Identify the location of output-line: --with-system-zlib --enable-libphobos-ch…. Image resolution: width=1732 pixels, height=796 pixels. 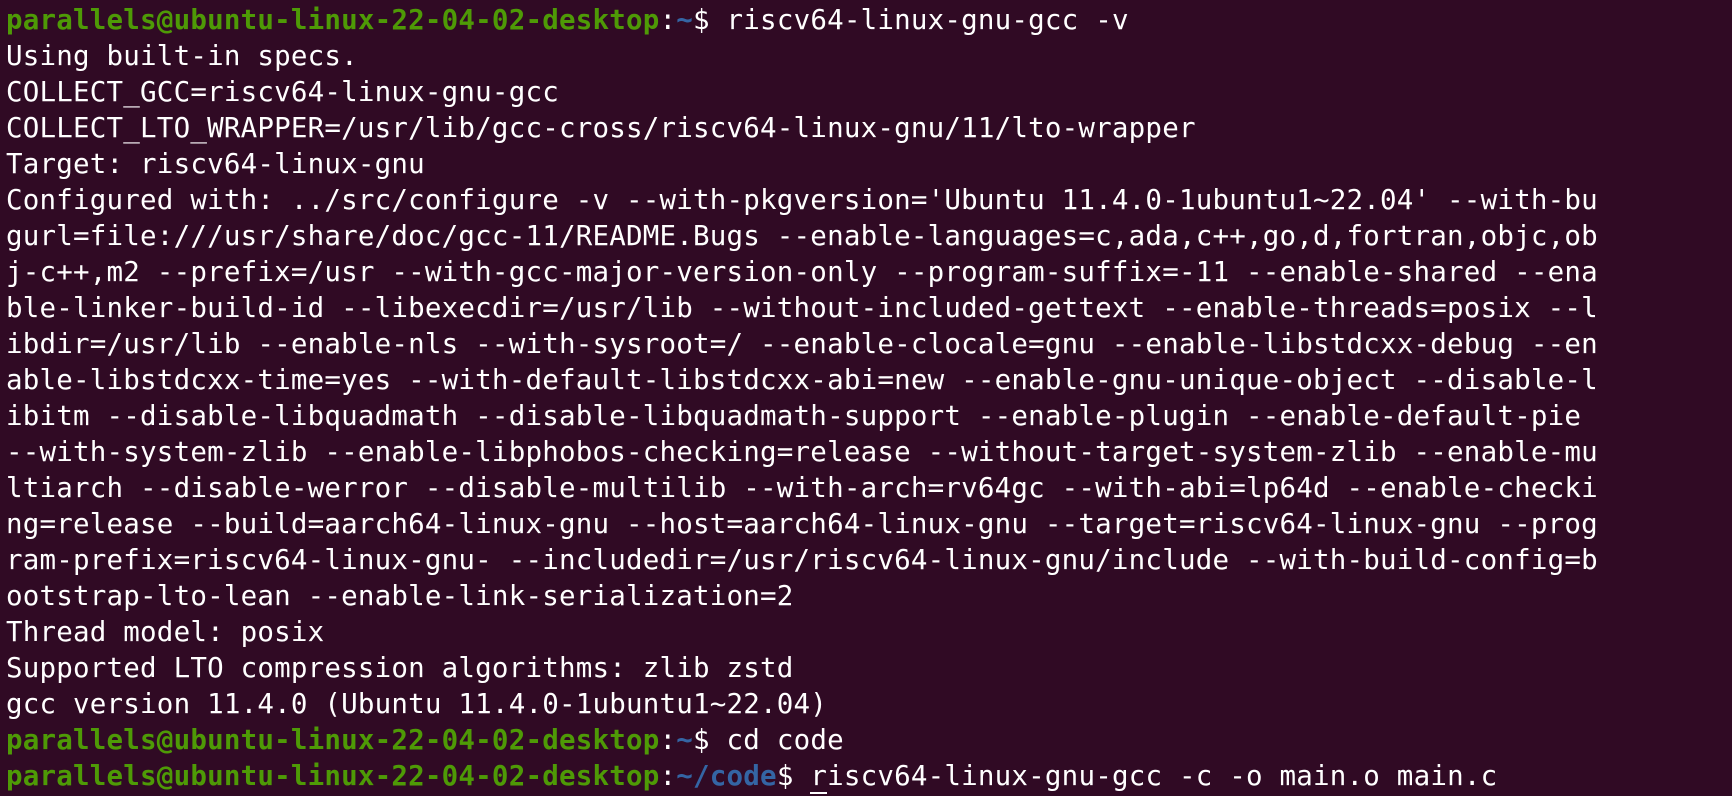
(869, 452).